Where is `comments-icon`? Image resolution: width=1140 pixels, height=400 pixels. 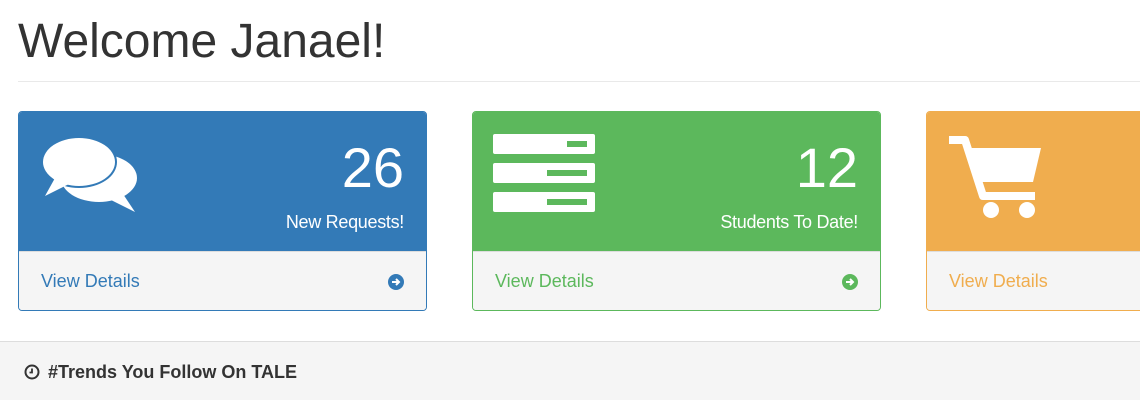 comments-icon is located at coordinates (91, 176).